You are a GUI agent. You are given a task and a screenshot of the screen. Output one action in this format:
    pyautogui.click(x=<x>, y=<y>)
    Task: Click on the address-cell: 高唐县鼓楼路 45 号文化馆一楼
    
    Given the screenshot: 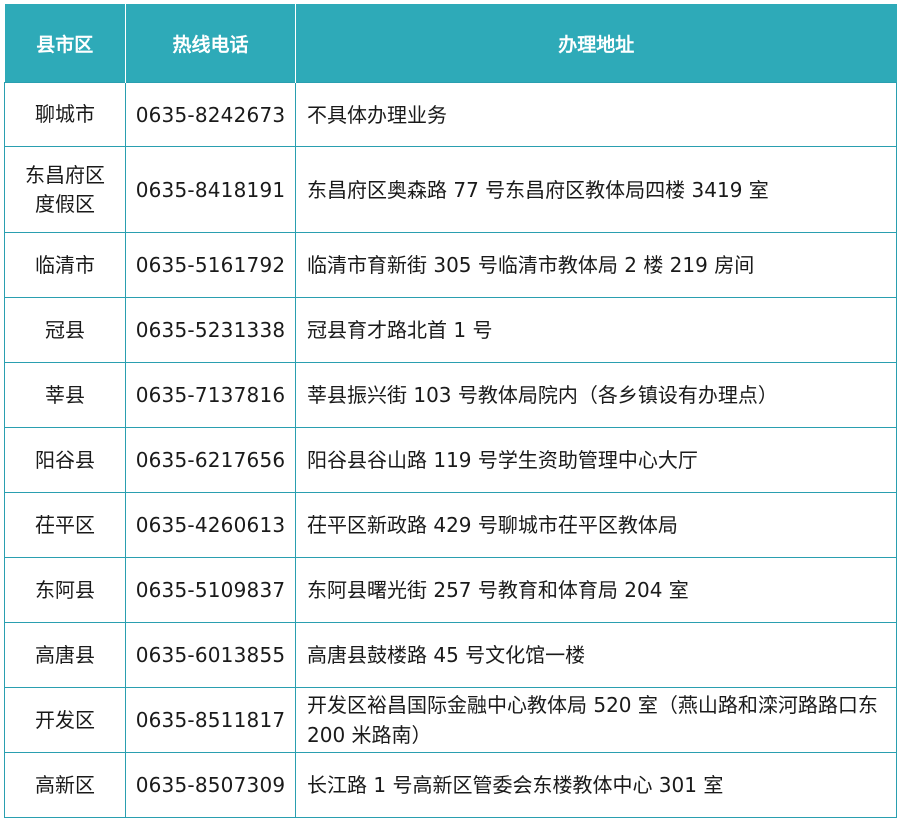 What is the action you would take?
    pyautogui.click(x=596, y=655)
    